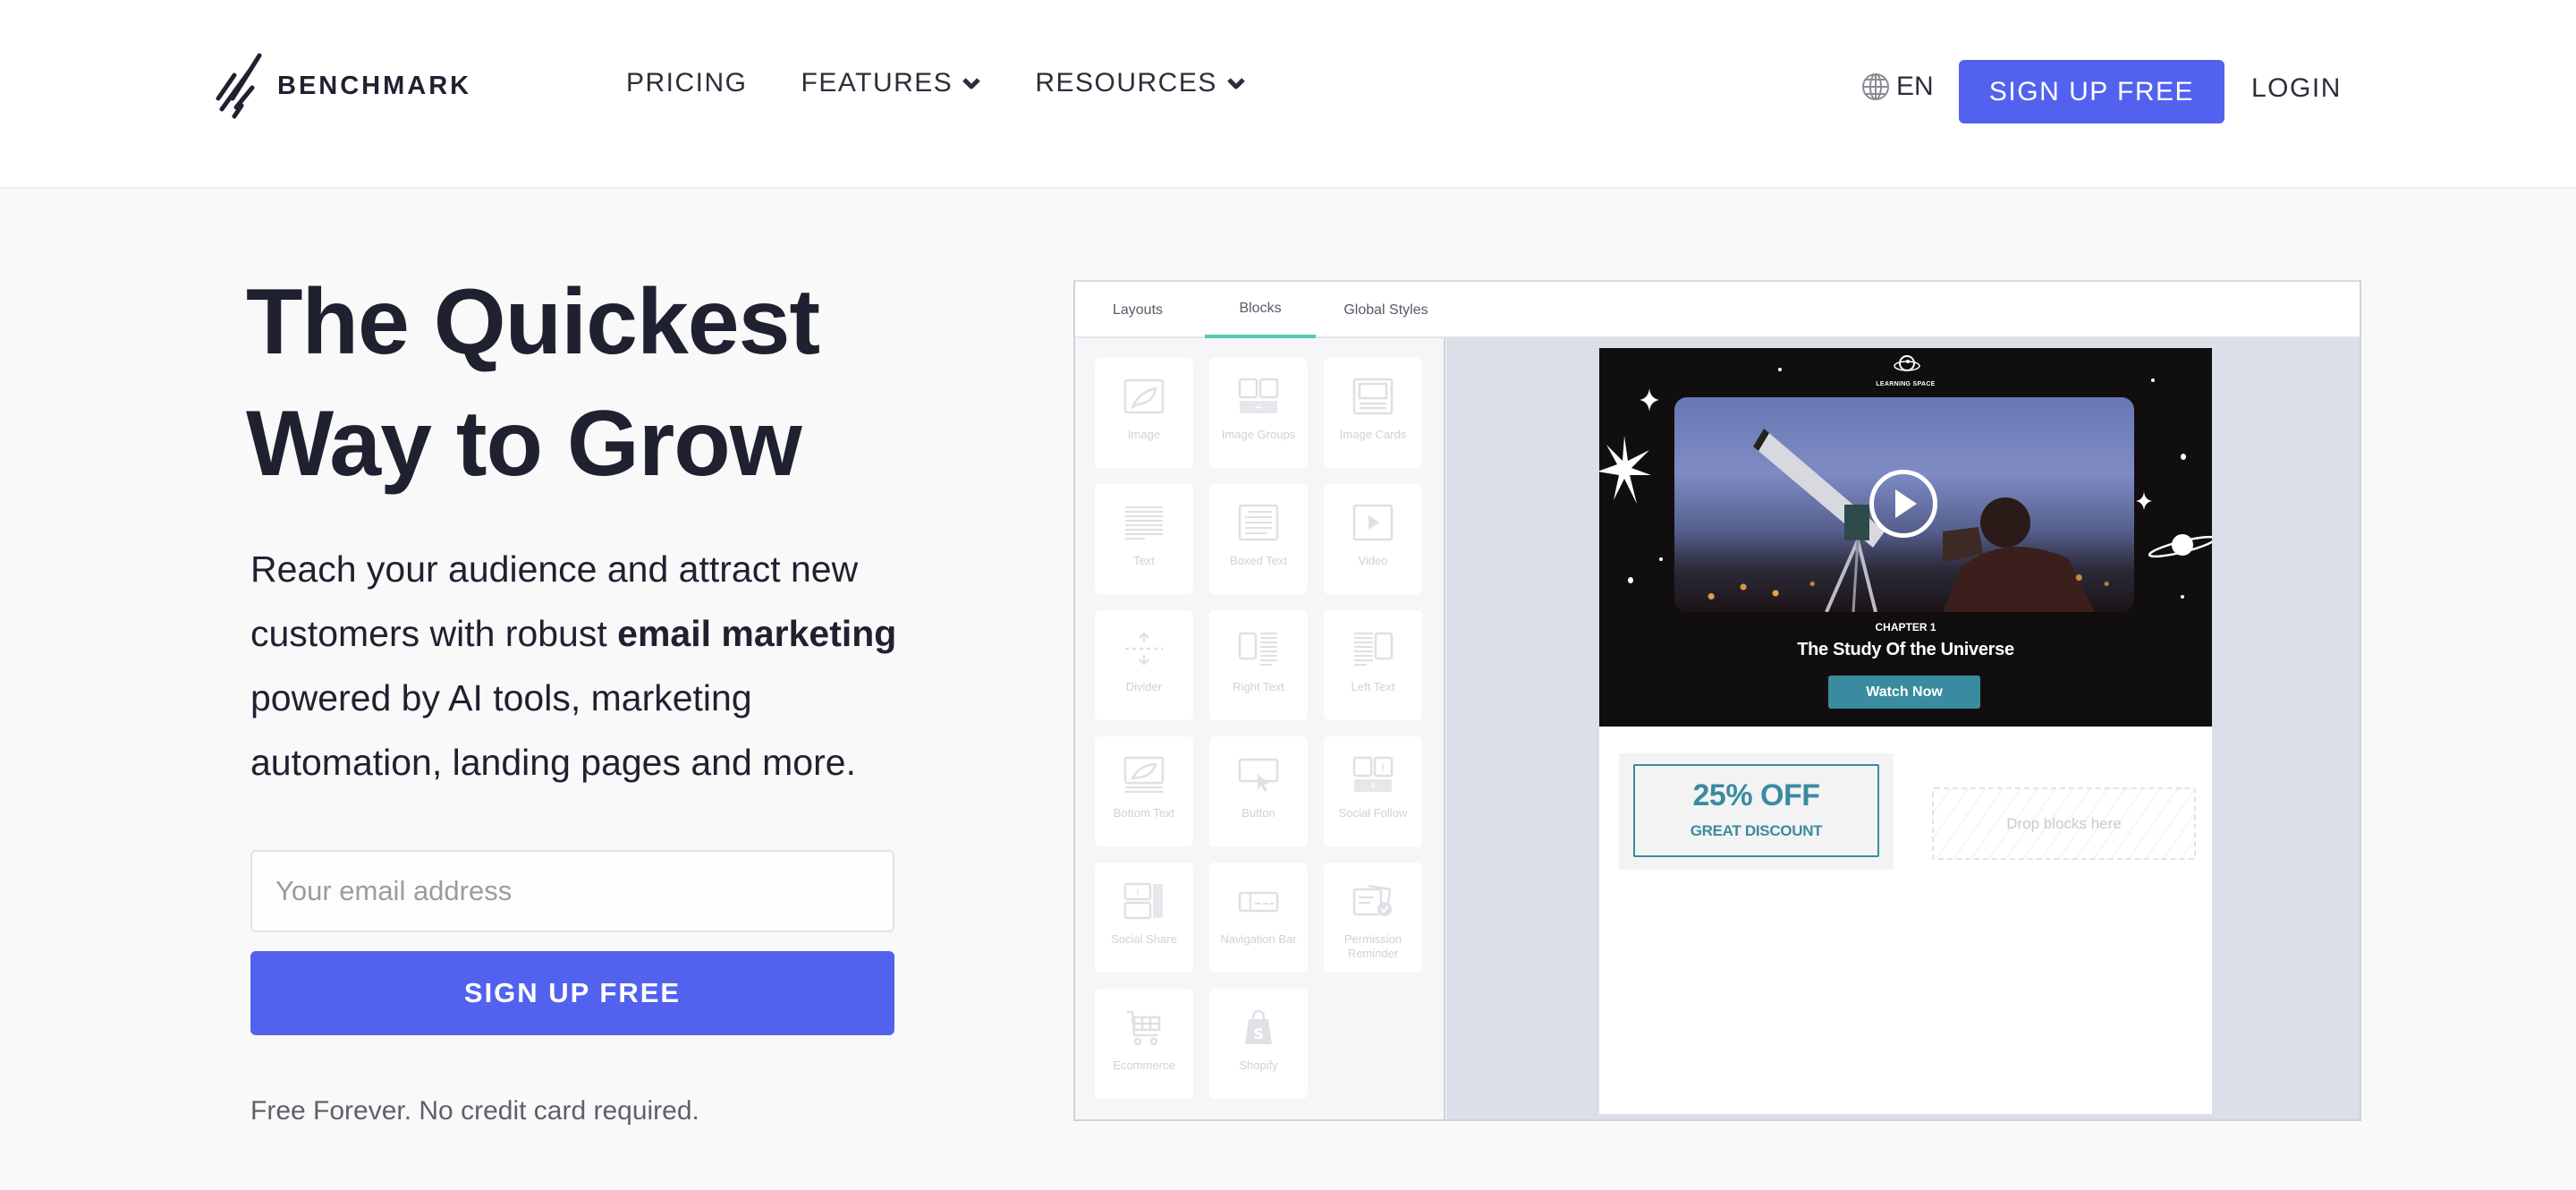 This screenshot has width=2576, height=1190. I want to click on discount-label: GREAT DISCOUNT, so click(1756, 830).